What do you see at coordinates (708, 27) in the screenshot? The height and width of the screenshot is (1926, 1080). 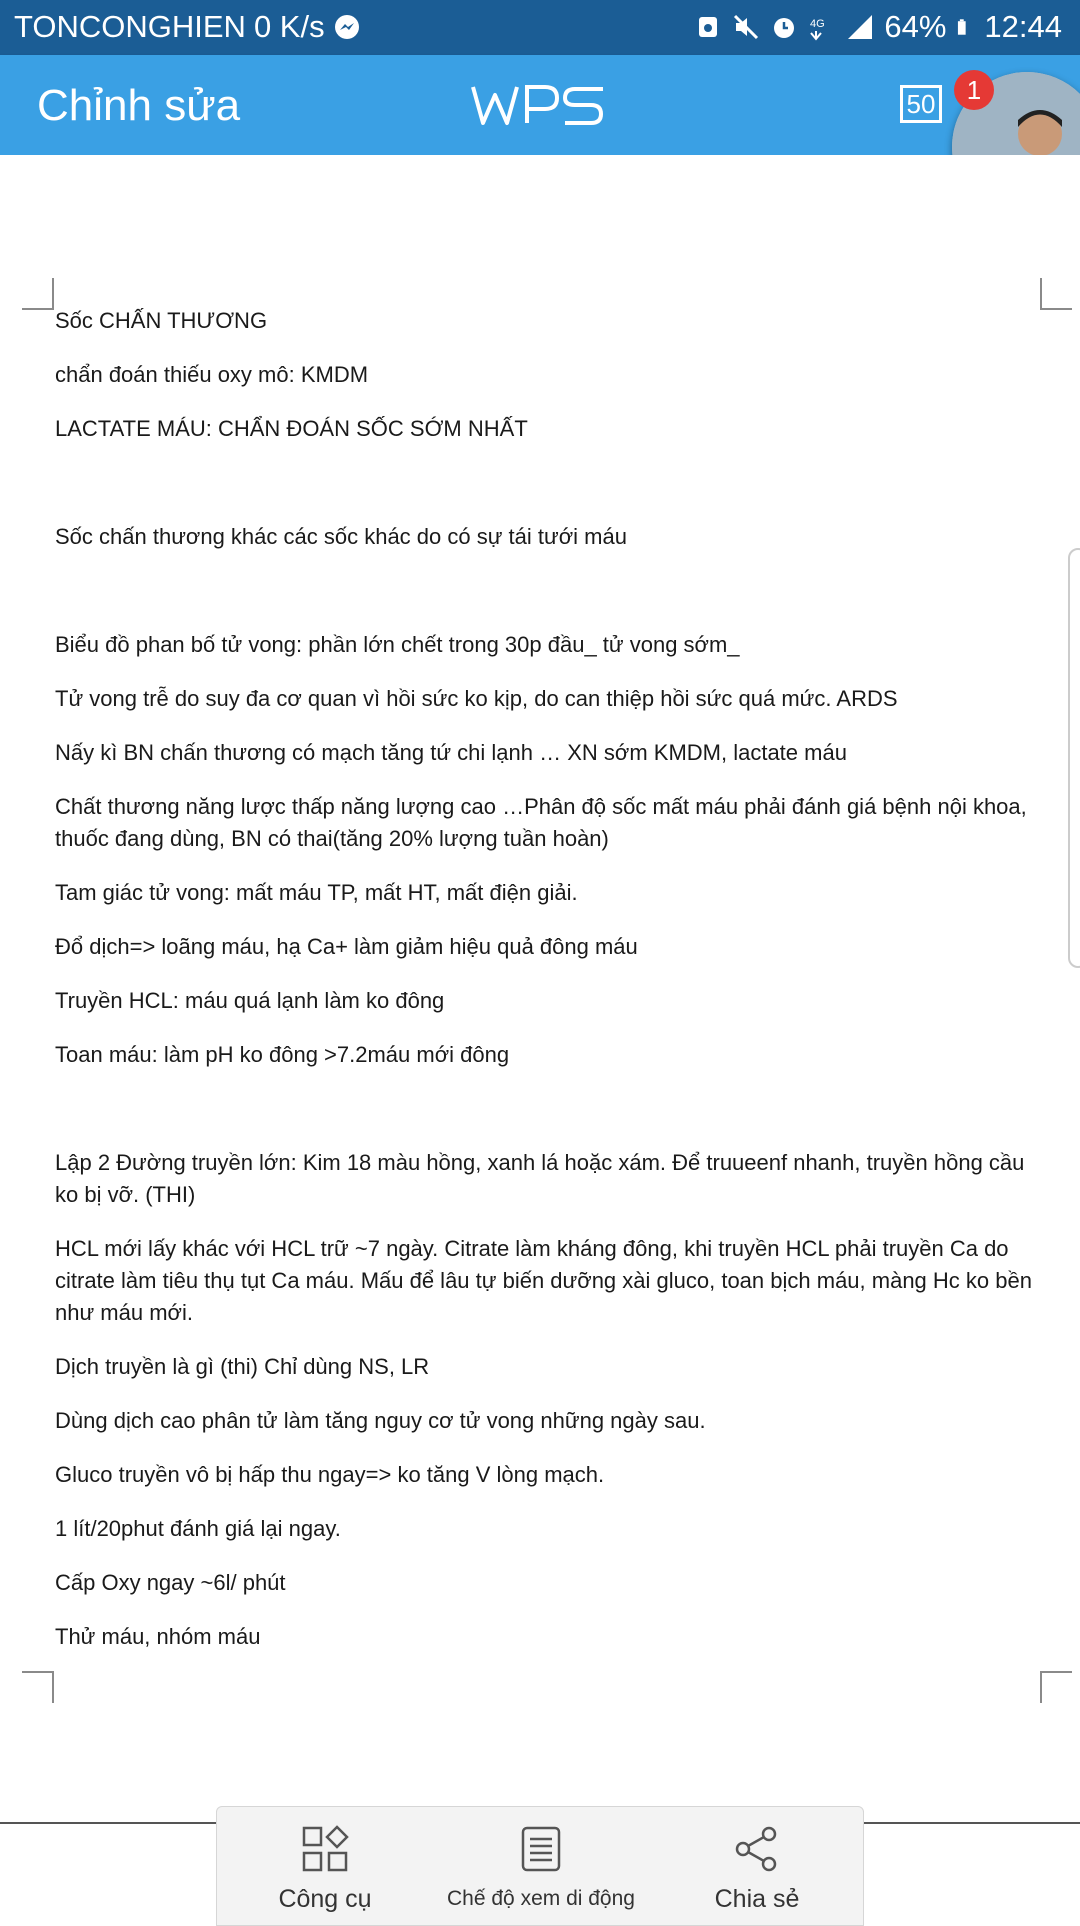 I see `nfc-icon` at bounding box center [708, 27].